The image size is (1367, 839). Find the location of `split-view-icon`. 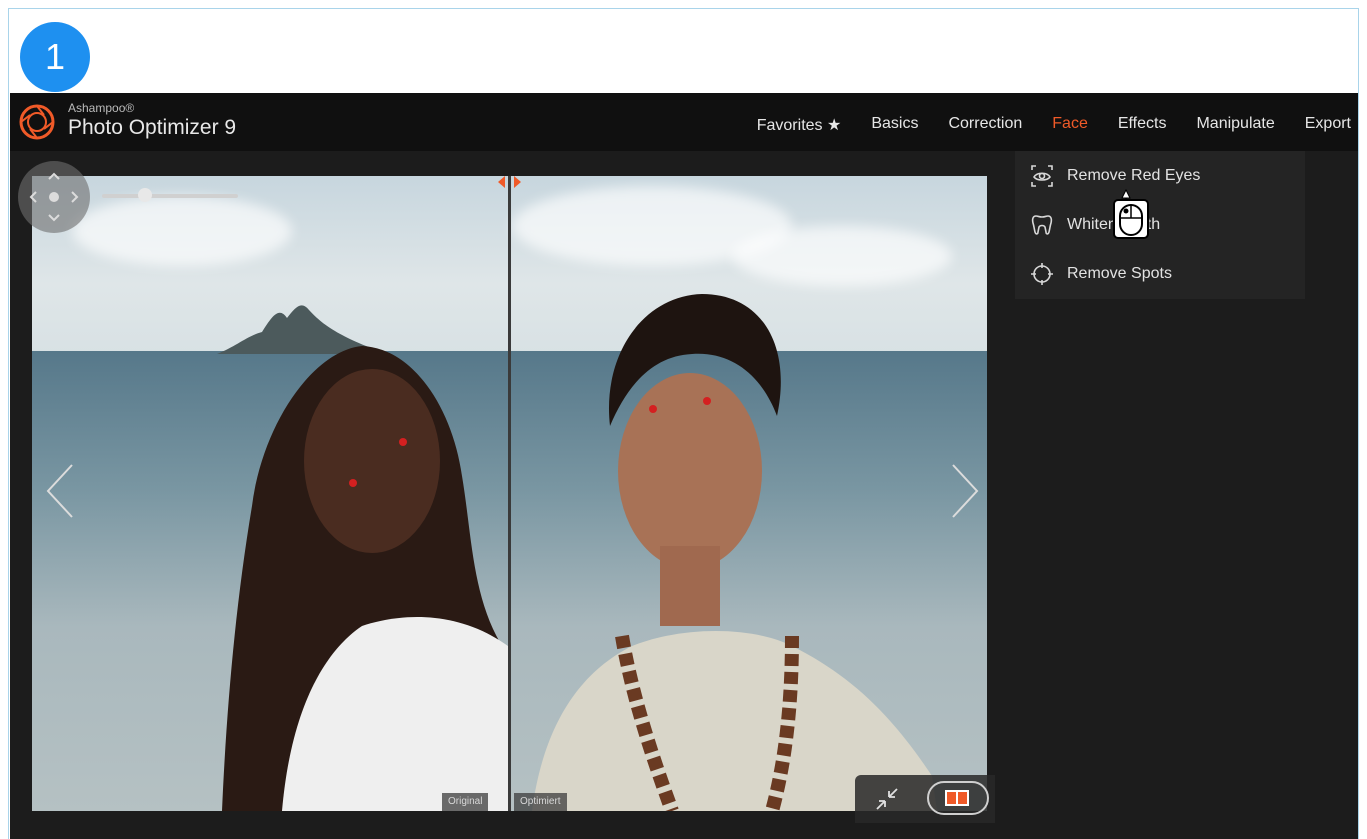

split-view-icon is located at coordinates (957, 798).